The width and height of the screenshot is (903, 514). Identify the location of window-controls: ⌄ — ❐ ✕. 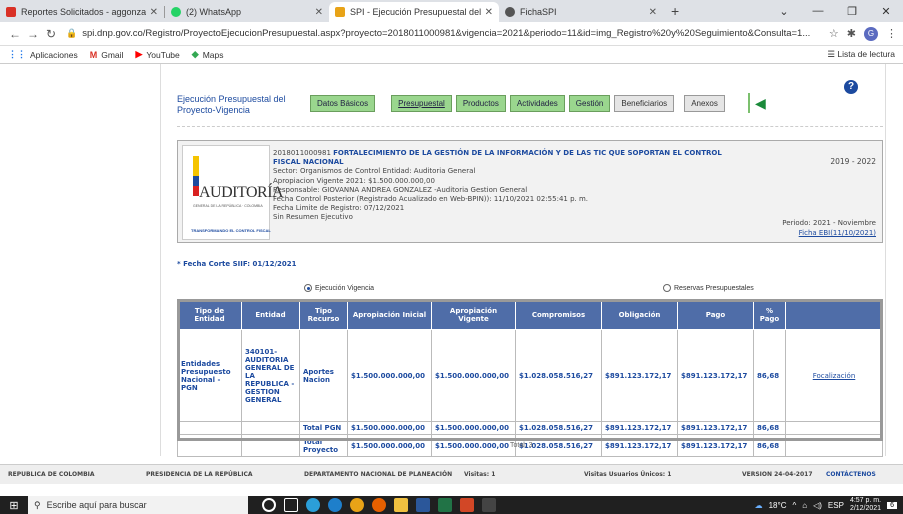
(835, 11).